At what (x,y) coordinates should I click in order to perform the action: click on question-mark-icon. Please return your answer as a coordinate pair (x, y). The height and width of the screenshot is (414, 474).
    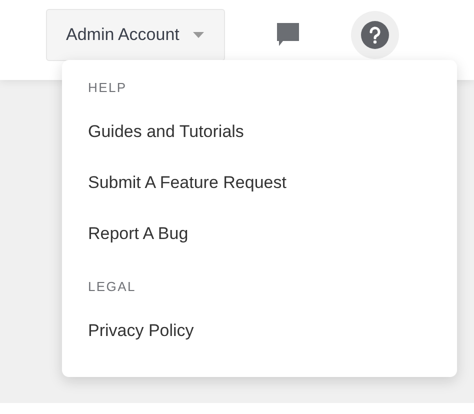
    Looking at the image, I should click on (375, 35).